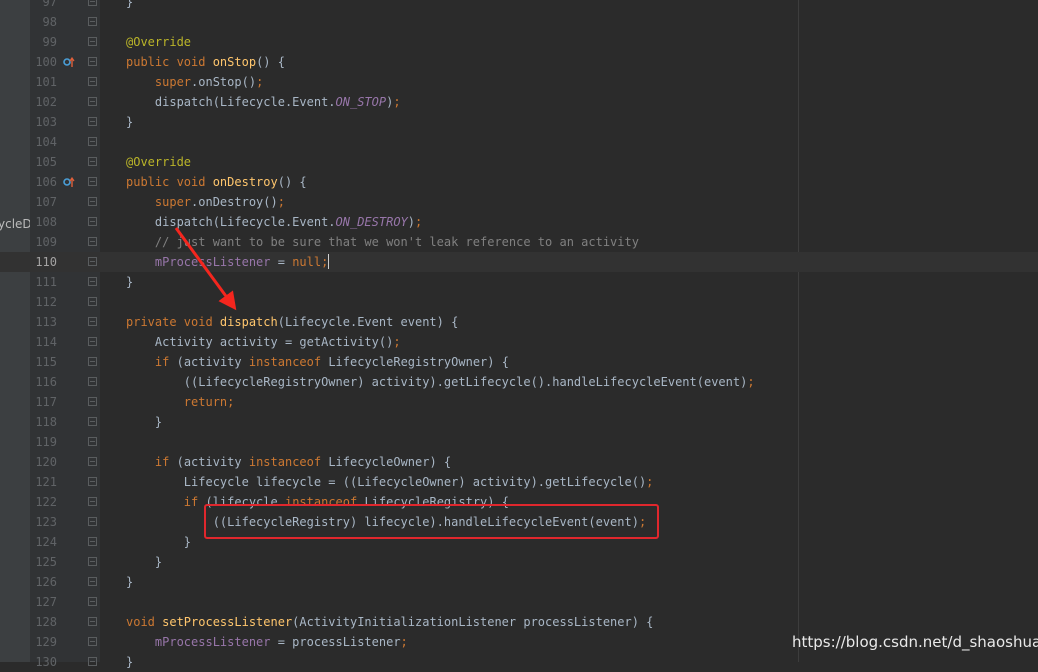 The image size is (1038, 672). What do you see at coordinates (915, 642) in the screenshot?
I see `watermark: https://blog.csdn.net/d_shaoshuai` at bounding box center [915, 642].